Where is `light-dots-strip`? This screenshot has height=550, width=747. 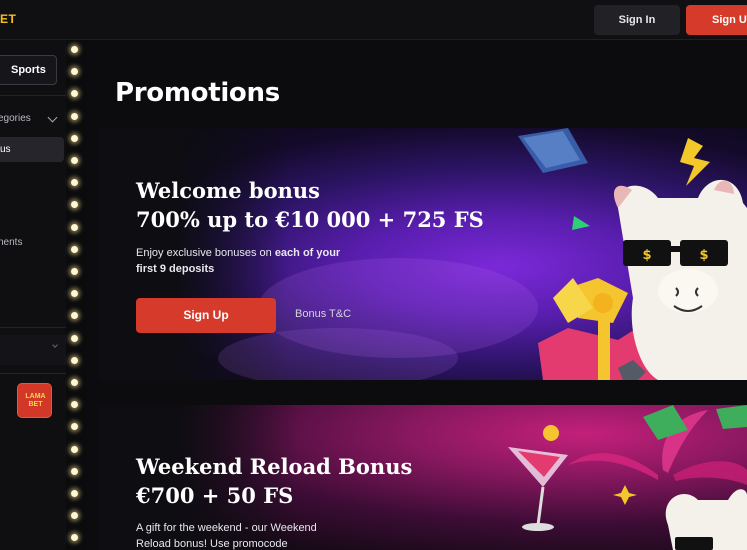 light-dots-strip is located at coordinates (76, 295).